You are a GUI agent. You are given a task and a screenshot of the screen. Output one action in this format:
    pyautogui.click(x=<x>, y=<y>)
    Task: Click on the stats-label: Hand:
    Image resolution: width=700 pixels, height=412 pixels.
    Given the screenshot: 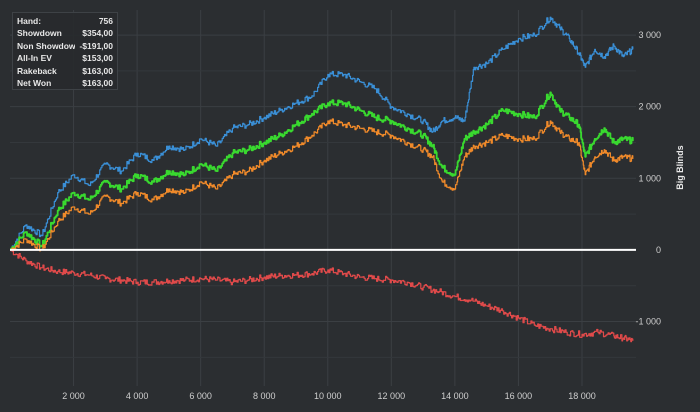 What is the action you would take?
    pyautogui.click(x=29, y=21)
    